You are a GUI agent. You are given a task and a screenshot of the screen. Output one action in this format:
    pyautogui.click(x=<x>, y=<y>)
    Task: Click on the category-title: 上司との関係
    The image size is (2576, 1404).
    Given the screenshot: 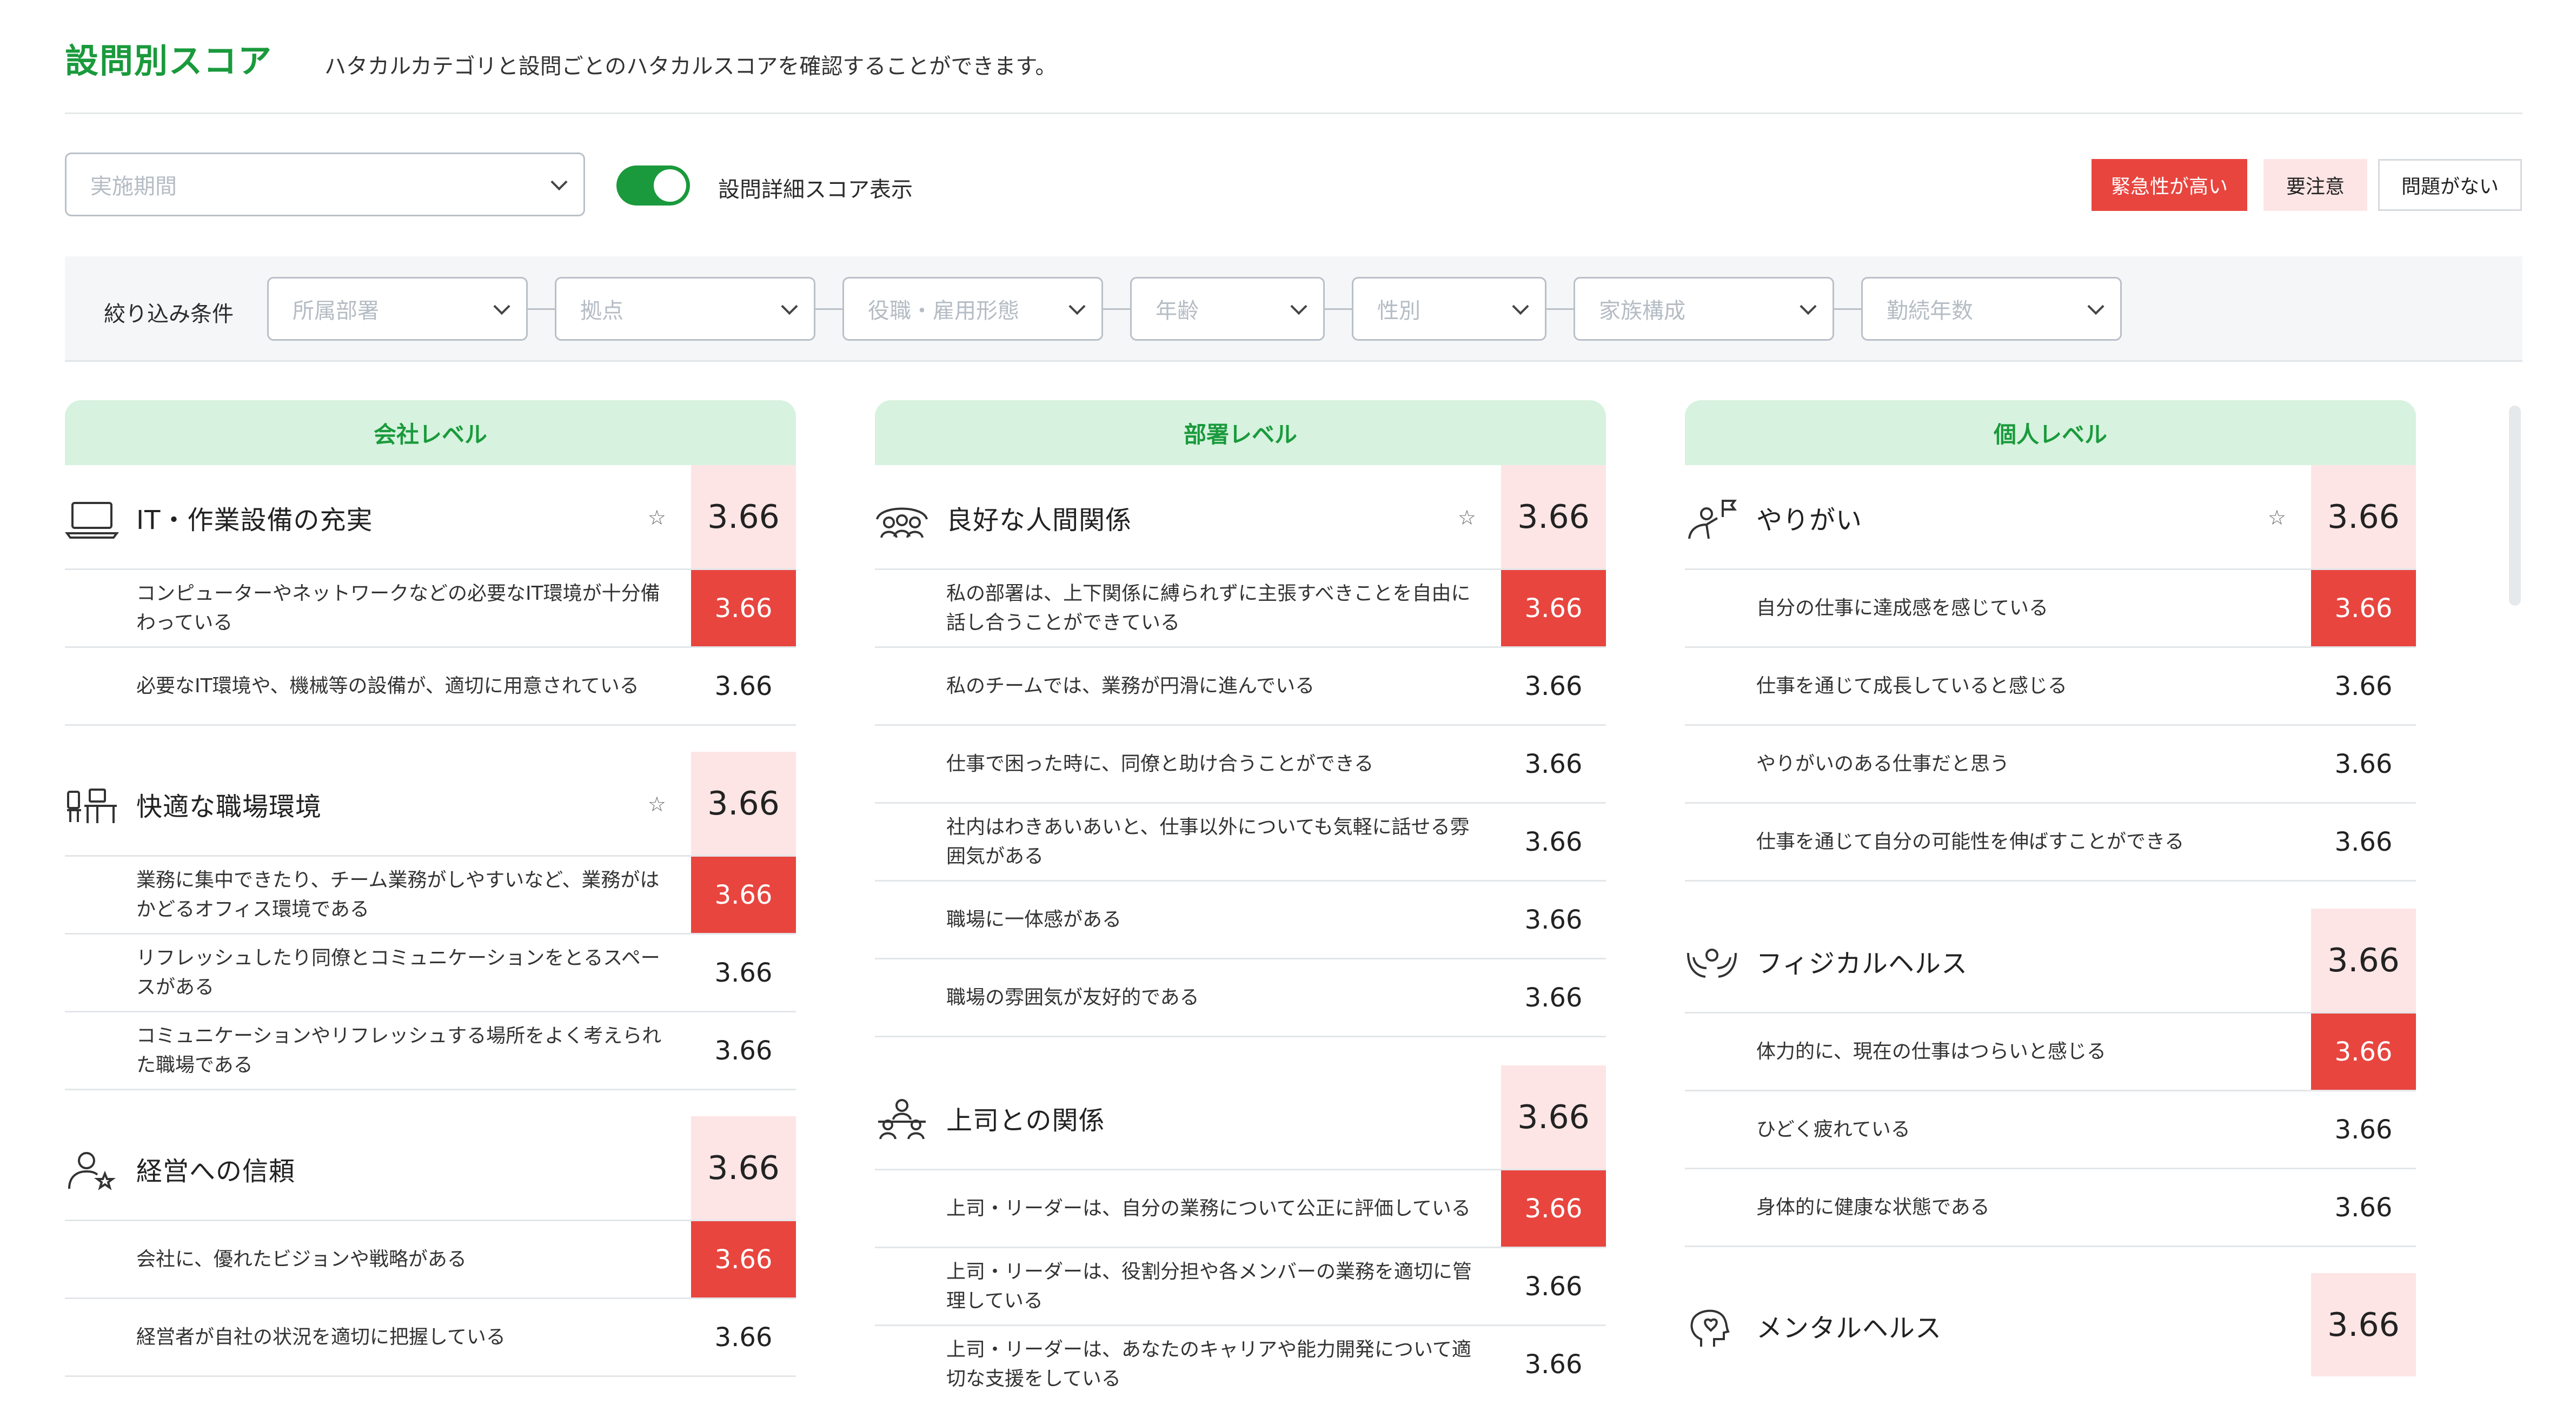 What is the action you would take?
    pyautogui.click(x=1025, y=1120)
    